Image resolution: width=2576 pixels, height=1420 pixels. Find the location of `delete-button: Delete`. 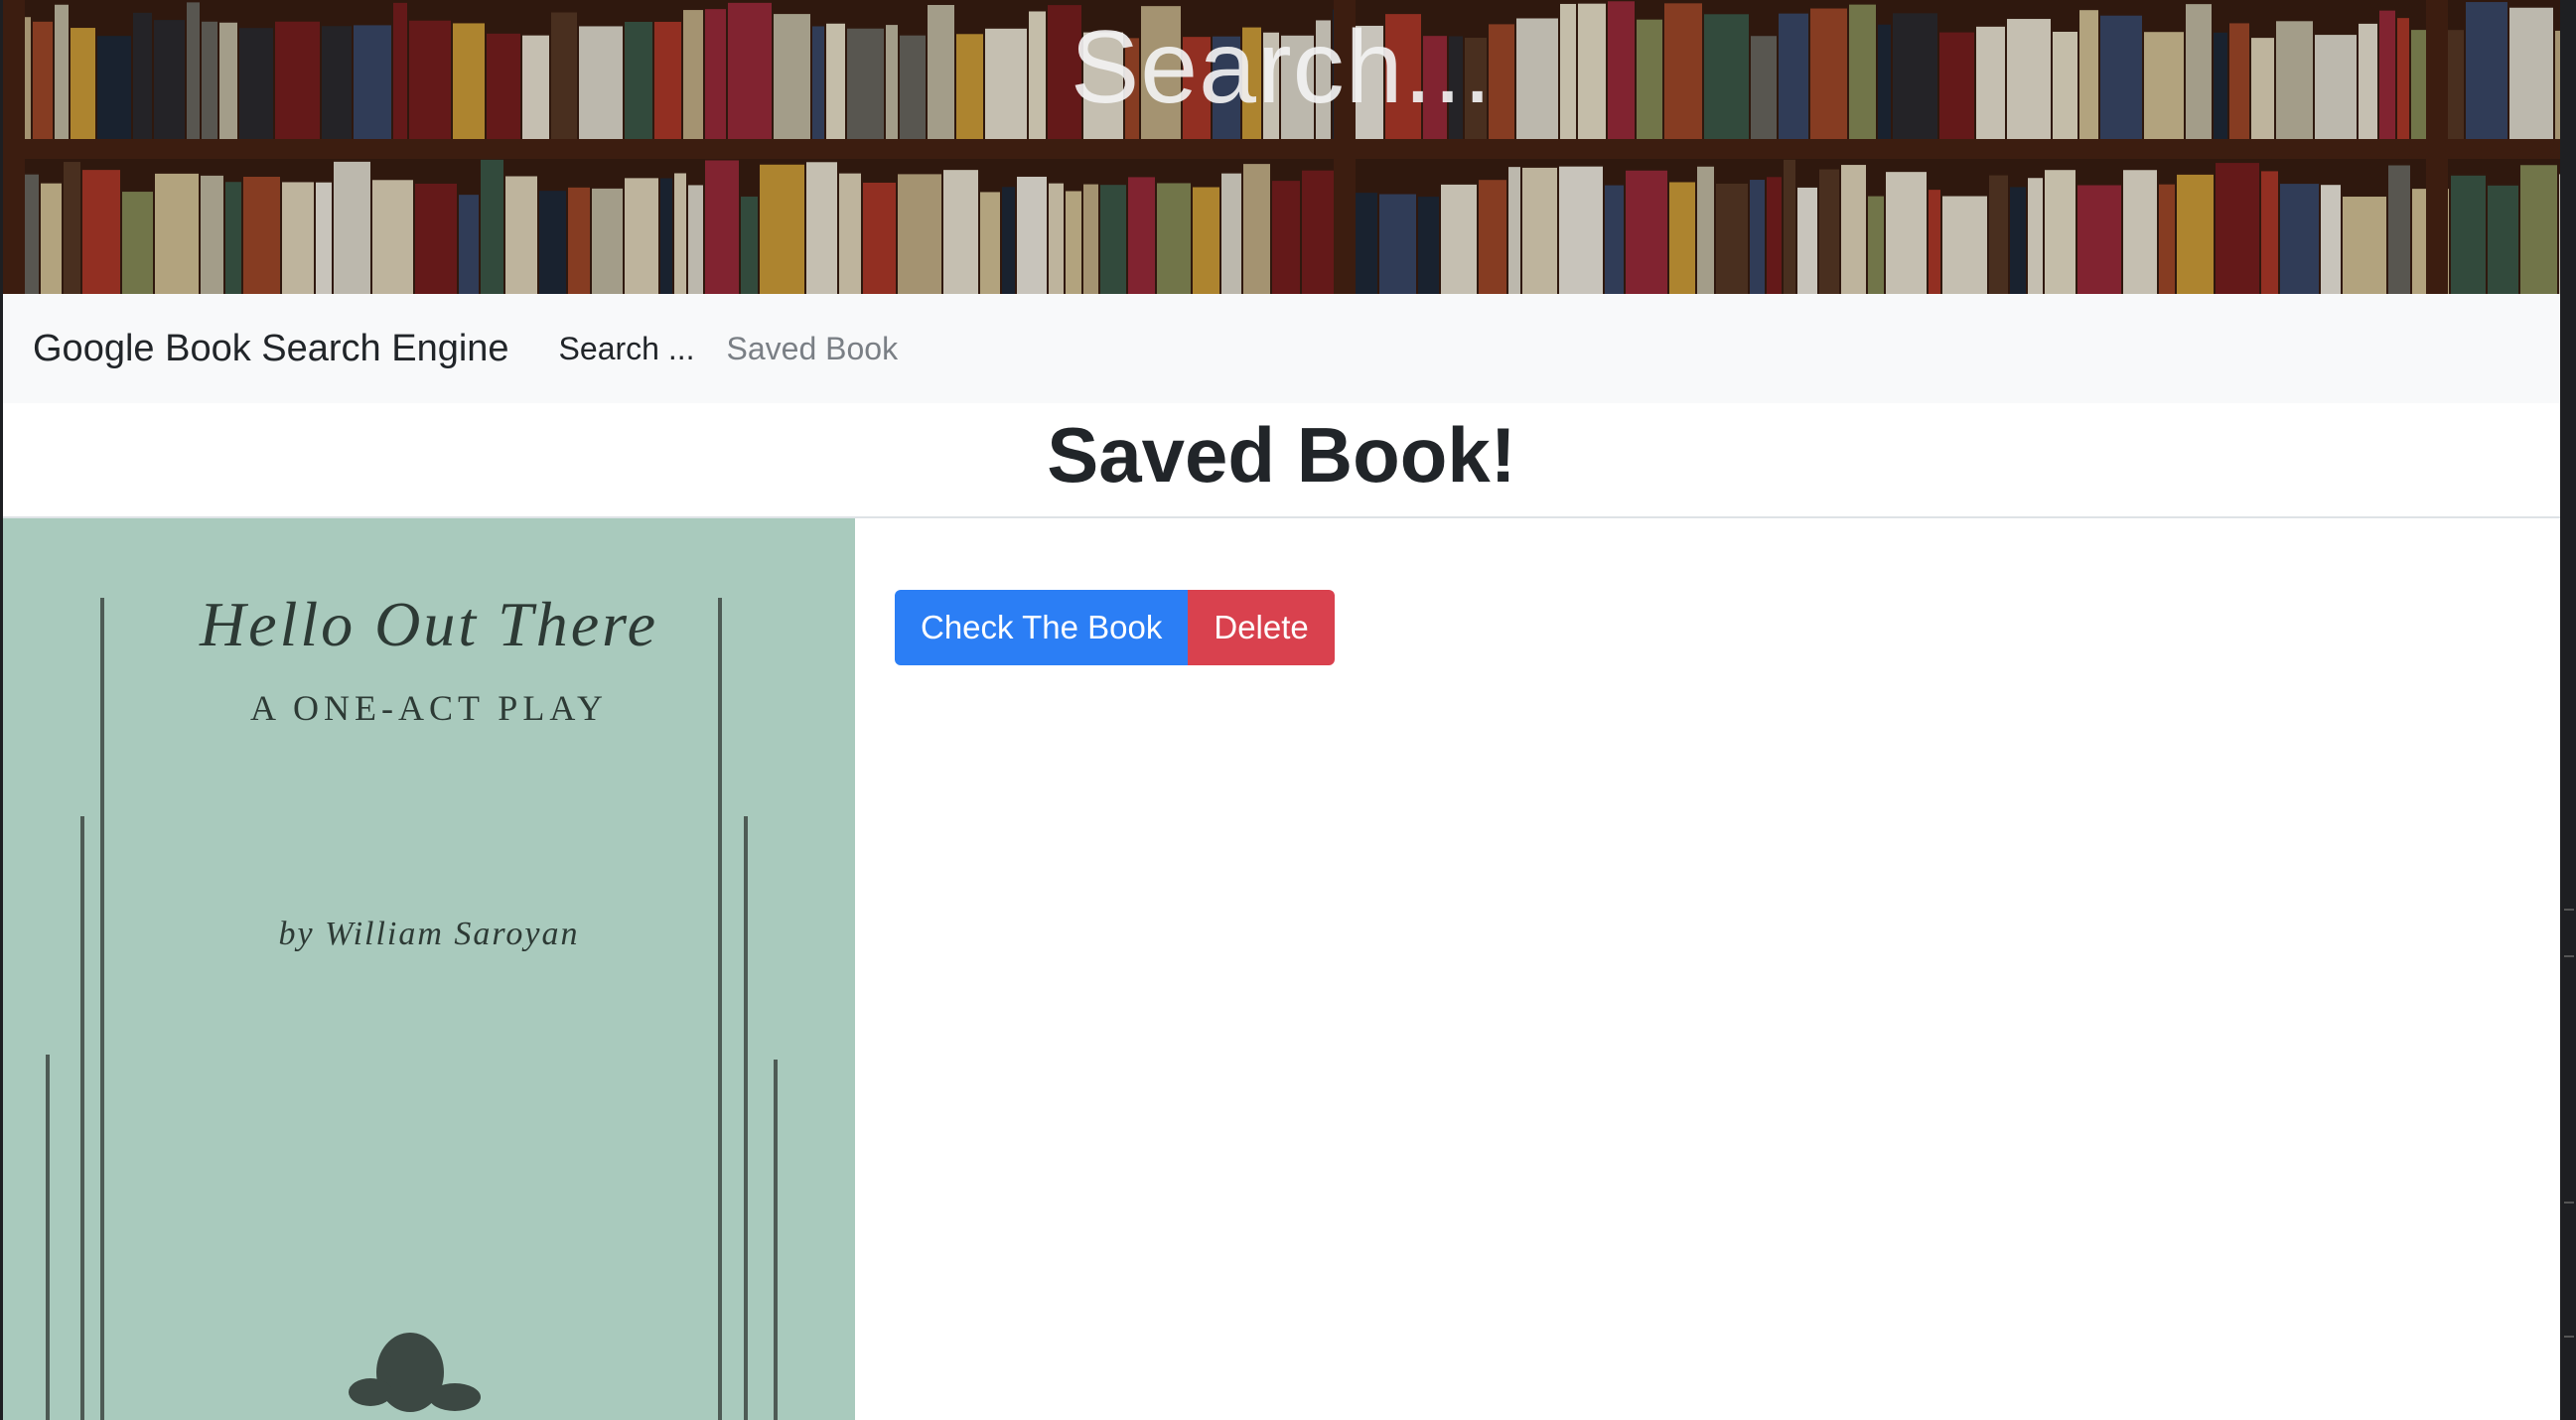

delete-button: Delete is located at coordinates (1262, 627).